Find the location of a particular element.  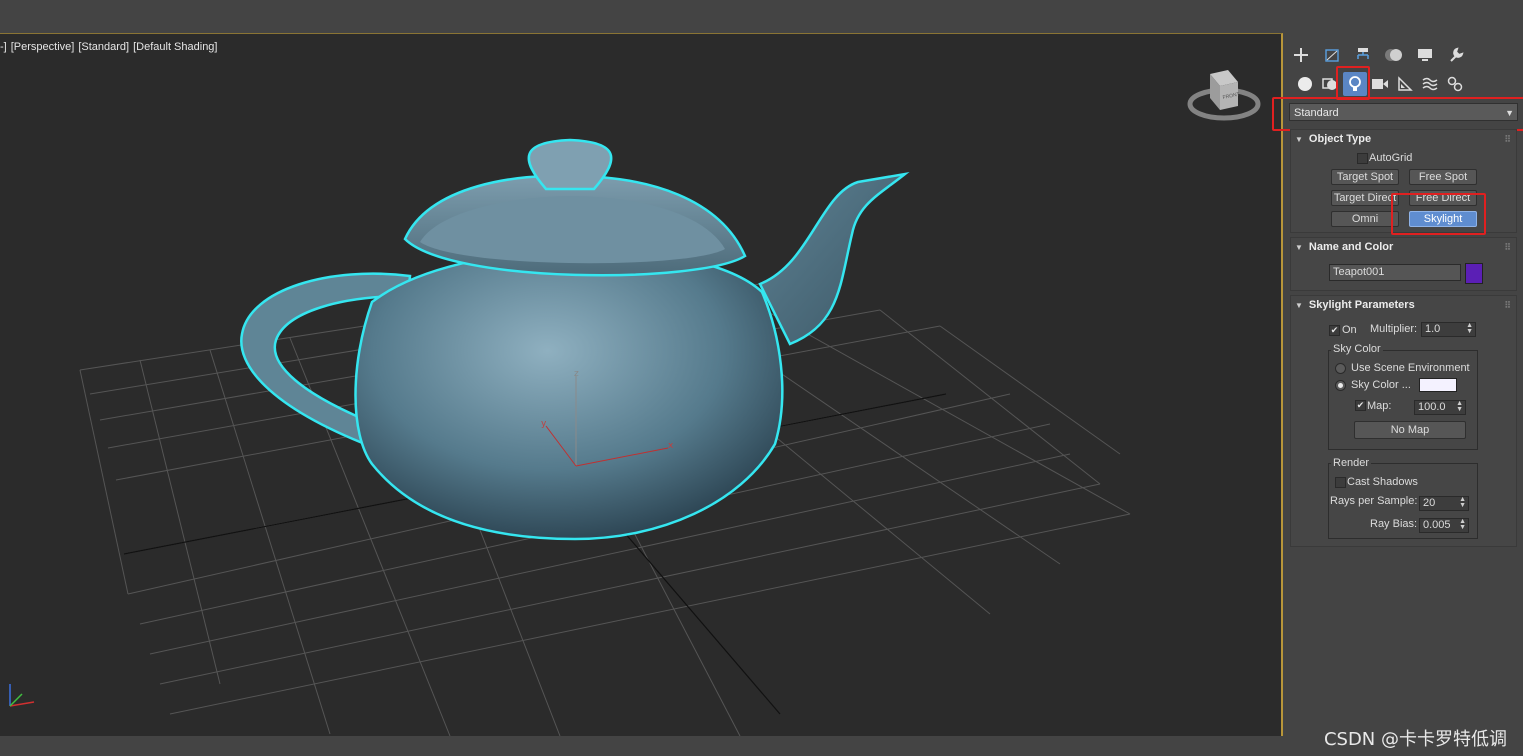

multiplier-spinner: 1.0 ▲ ▼ is located at coordinates (1448, 329).